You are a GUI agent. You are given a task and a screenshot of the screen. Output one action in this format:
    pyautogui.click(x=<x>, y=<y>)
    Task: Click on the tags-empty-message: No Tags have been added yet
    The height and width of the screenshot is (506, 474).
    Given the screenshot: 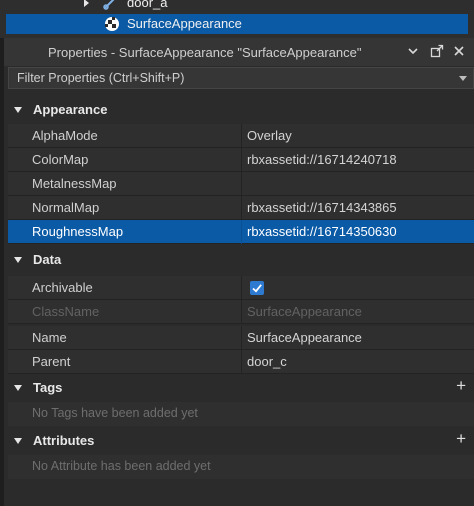 What is the action you would take?
    pyautogui.click(x=241, y=414)
    